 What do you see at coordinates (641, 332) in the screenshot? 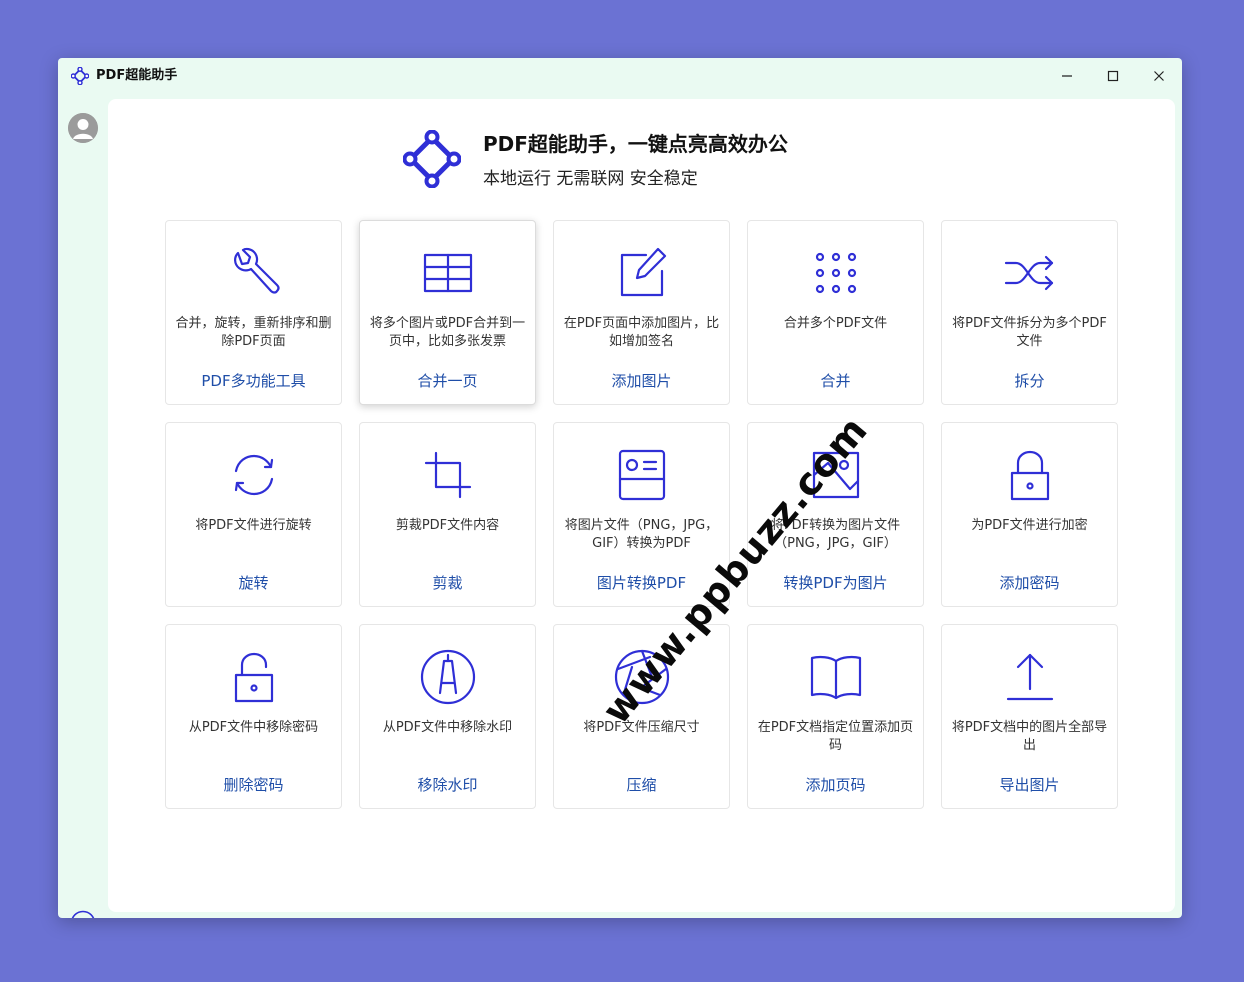
I see `tool-description: 在PDF页面中添加图片，比如增加签名` at bounding box center [641, 332].